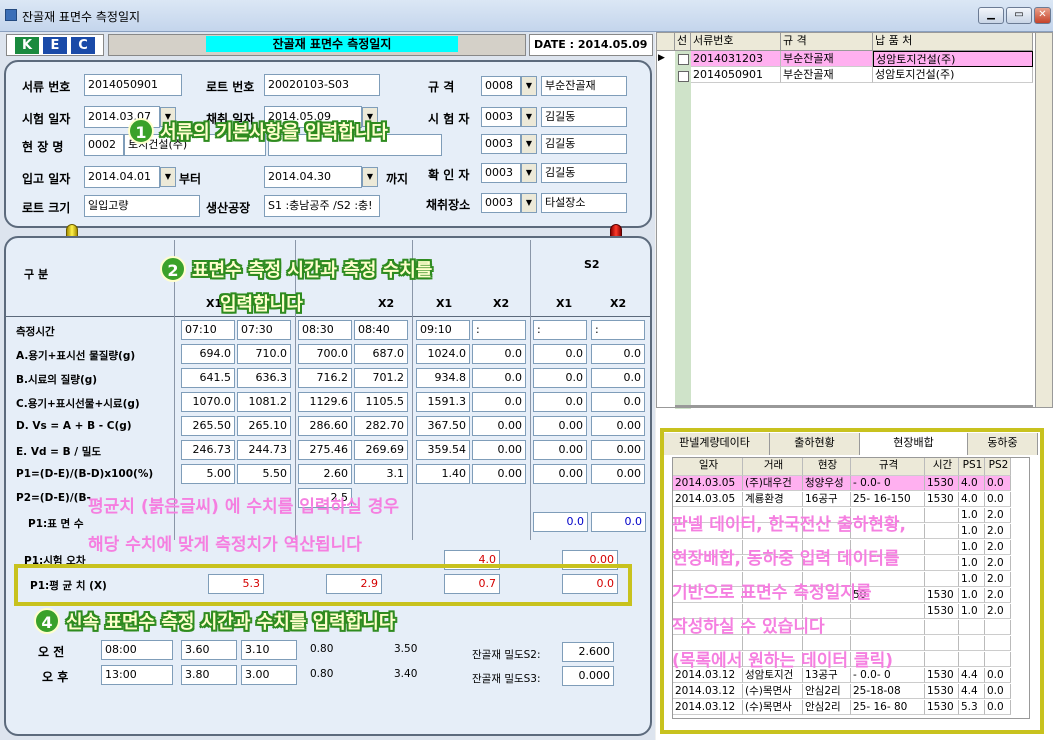  What do you see at coordinates (736, 75) in the screenshot?
I see `list1-row2-doc: 2014050901` at bounding box center [736, 75].